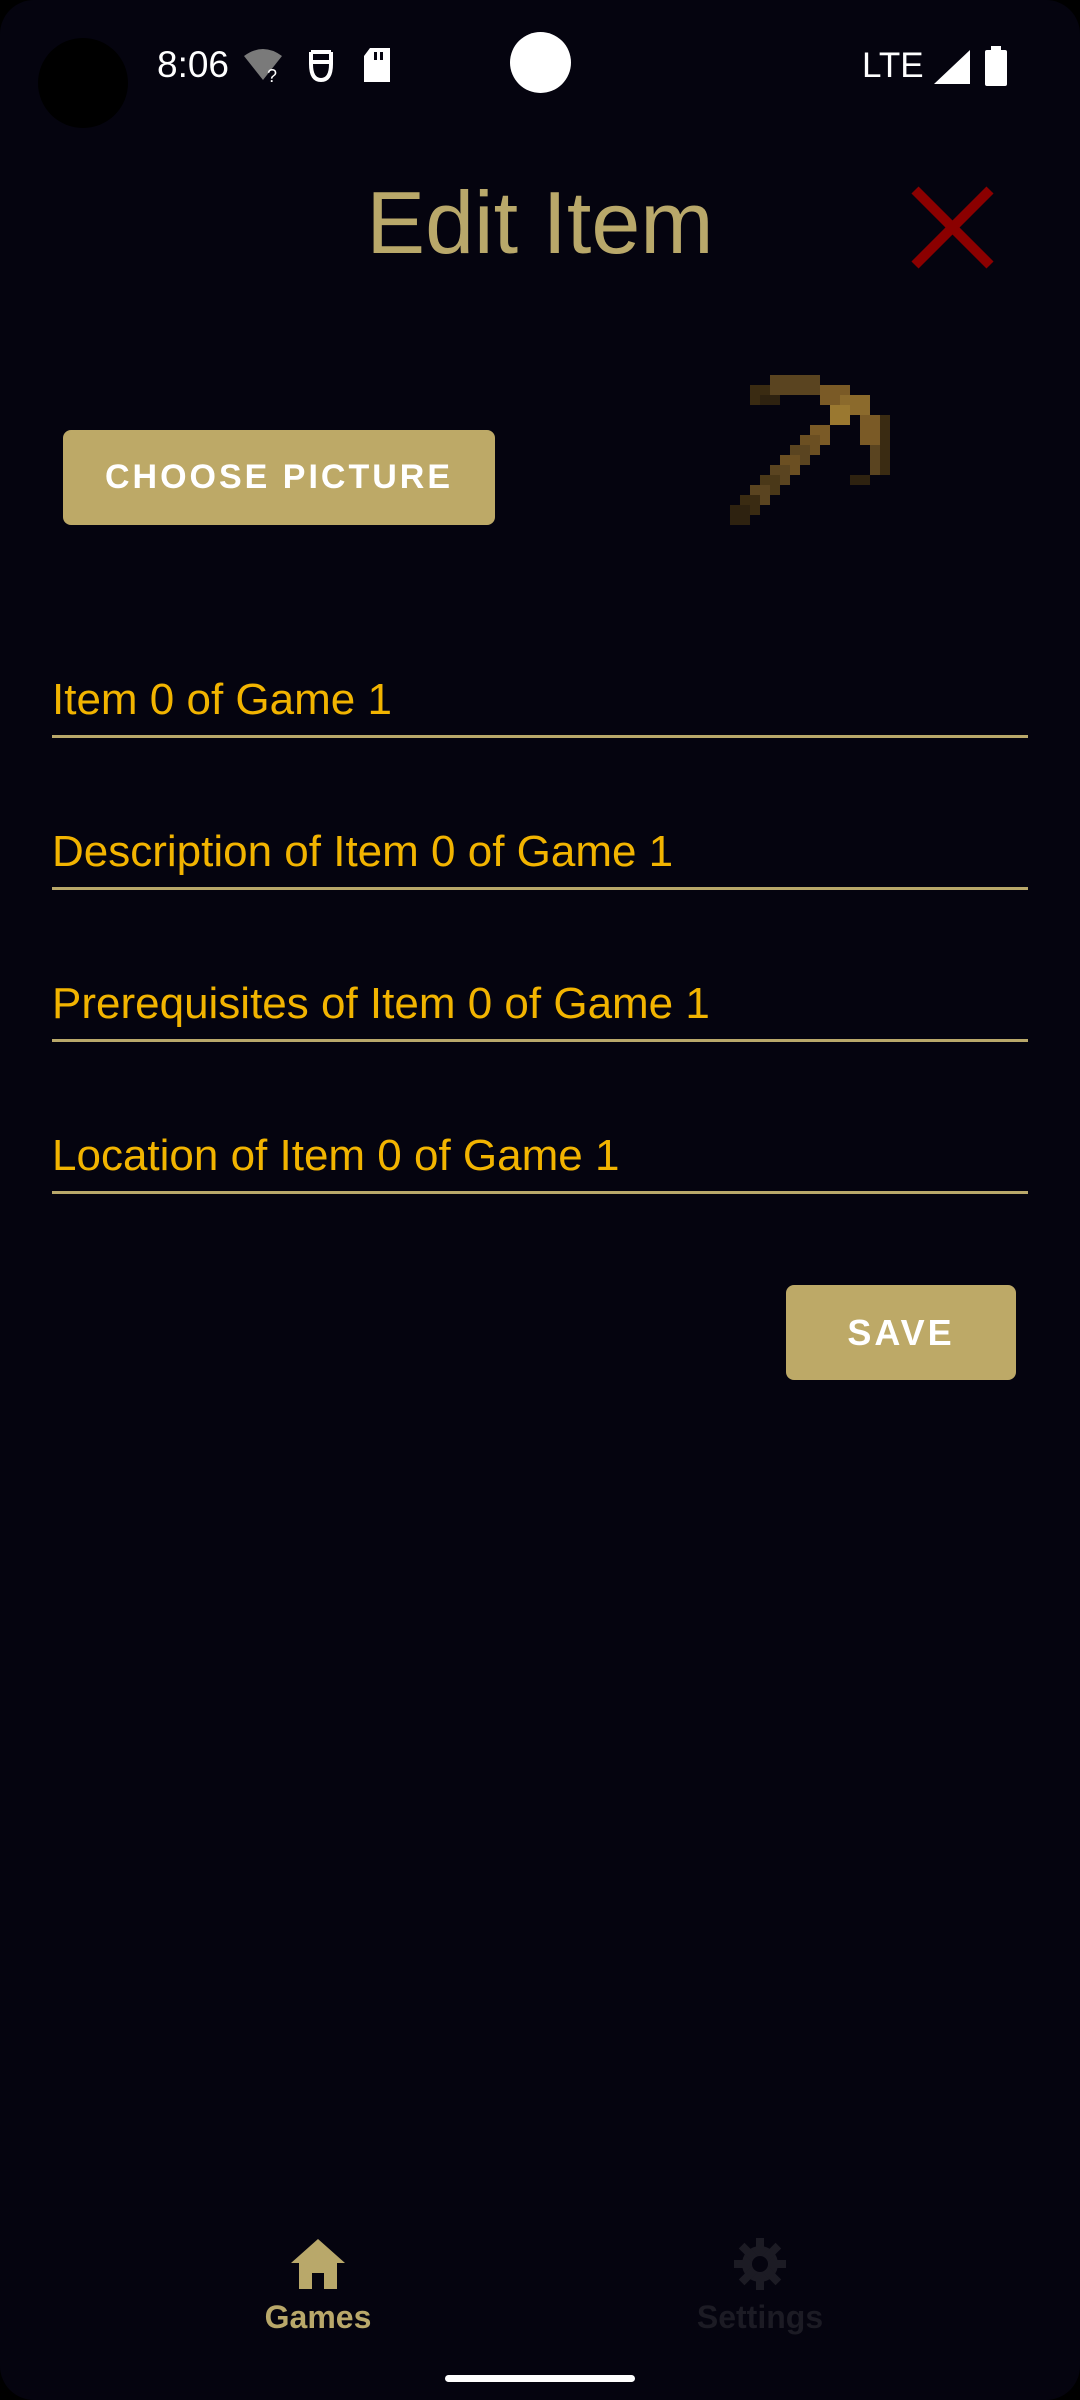  What do you see at coordinates (540, 2285) in the screenshot?
I see `bottom-navigation: Games Settings` at bounding box center [540, 2285].